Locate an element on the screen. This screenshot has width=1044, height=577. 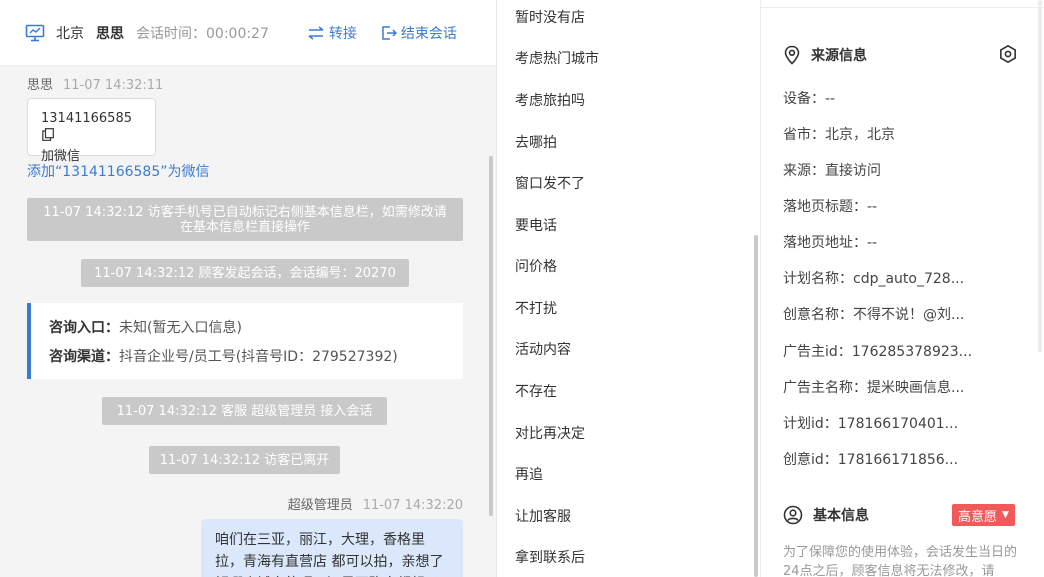
end-session-label: 结束会话 is located at coordinates (428, 33).